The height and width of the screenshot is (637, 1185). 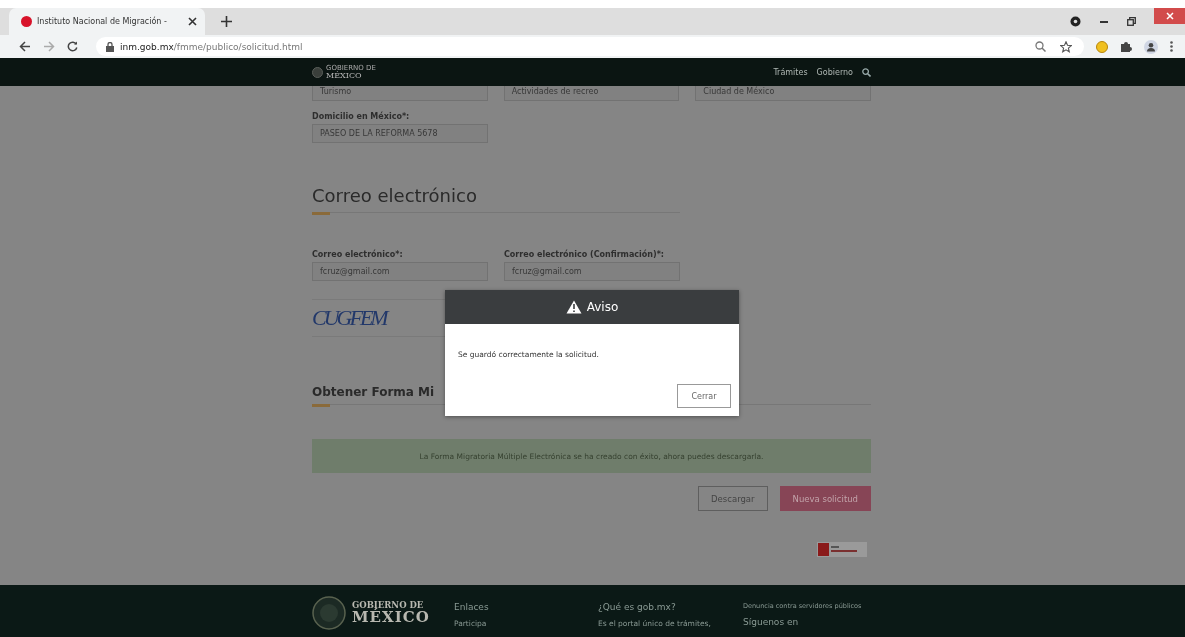 What do you see at coordinates (472, 607) in the screenshot?
I see `footer-heading: Enlaces` at bounding box center [472, 607].